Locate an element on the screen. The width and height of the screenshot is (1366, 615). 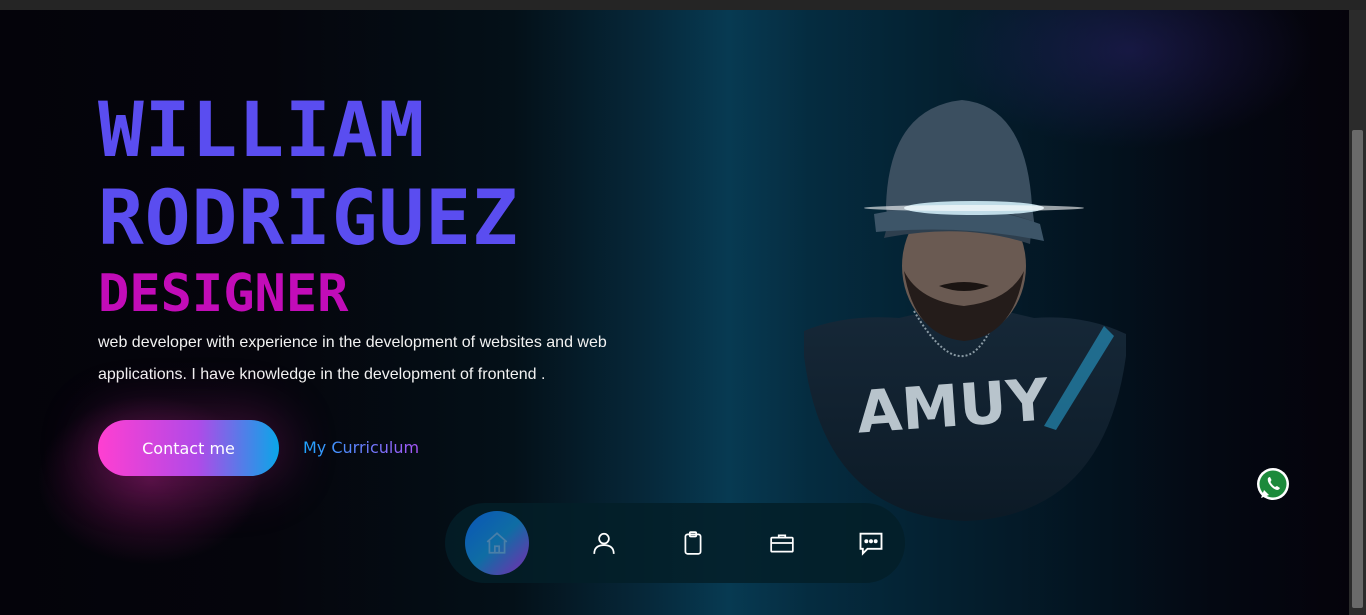
scrollbar-thumb is located at coordinates (1357, 369).